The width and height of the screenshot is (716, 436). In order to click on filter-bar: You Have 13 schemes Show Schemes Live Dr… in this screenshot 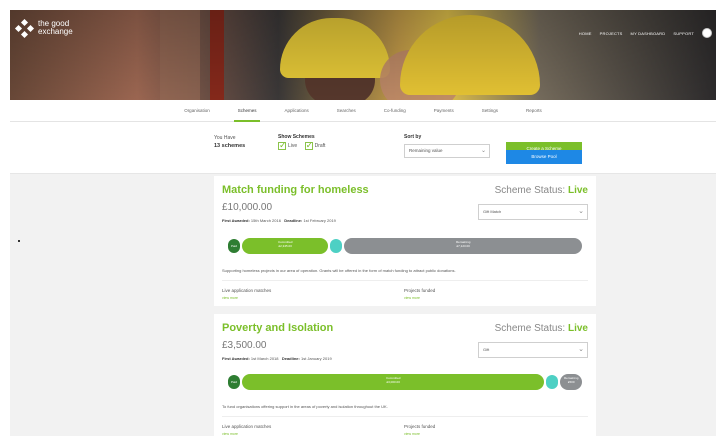, I will do `click(363, 148)`.